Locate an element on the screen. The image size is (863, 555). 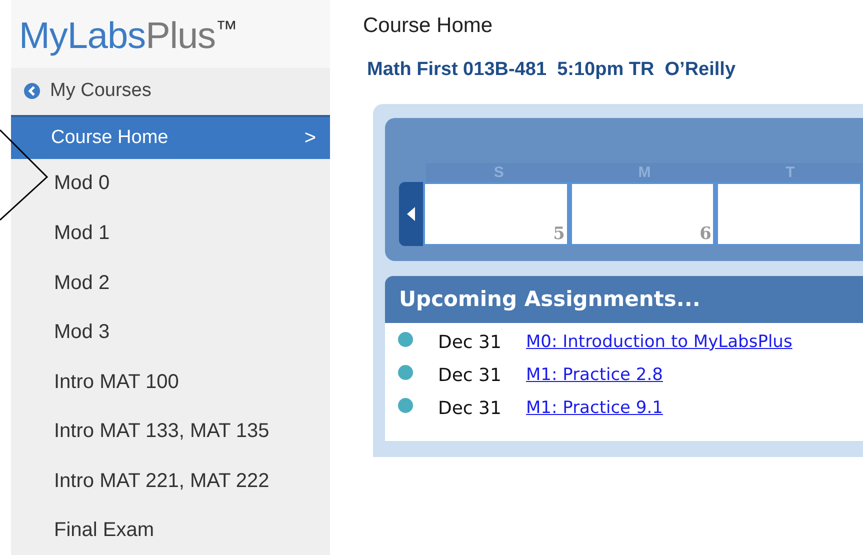
sidebar-item: Course Home > is located at coordinates (170, 138).